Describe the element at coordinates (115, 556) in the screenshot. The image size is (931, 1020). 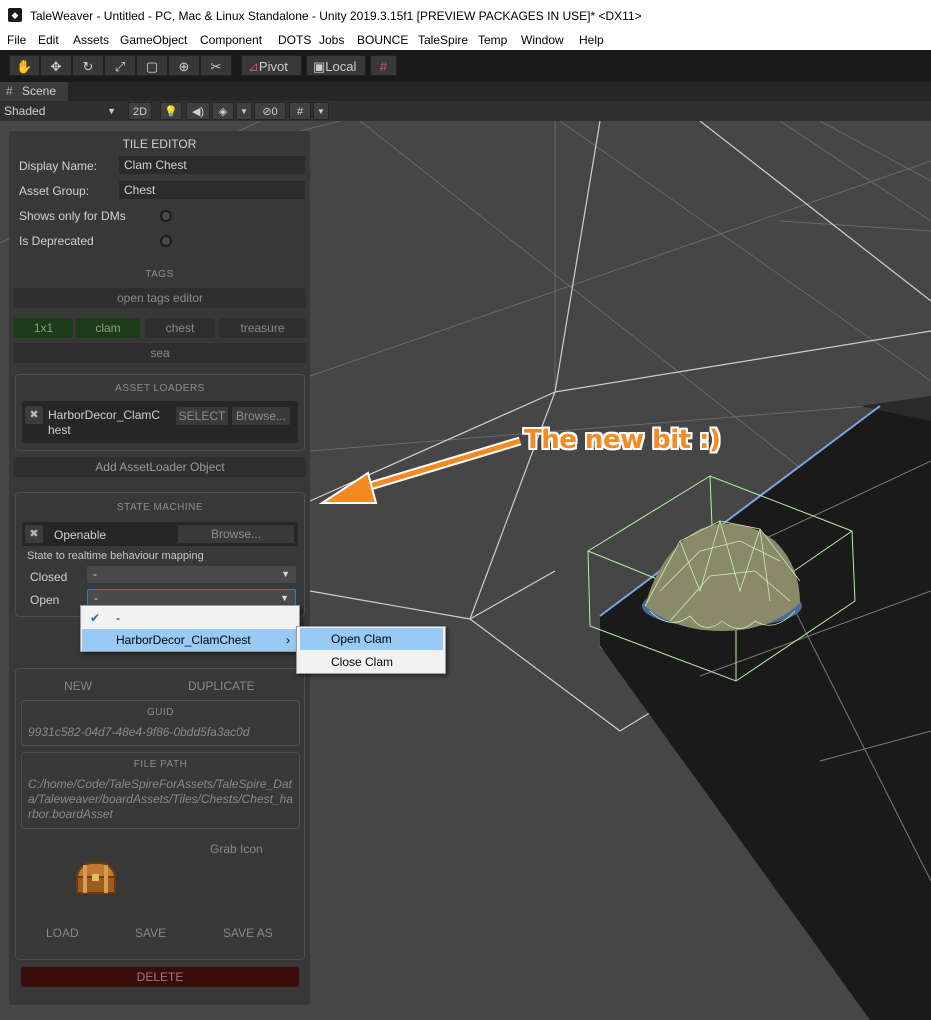
I see `mapping-label: State to realtime behaviour mapping` at that location.